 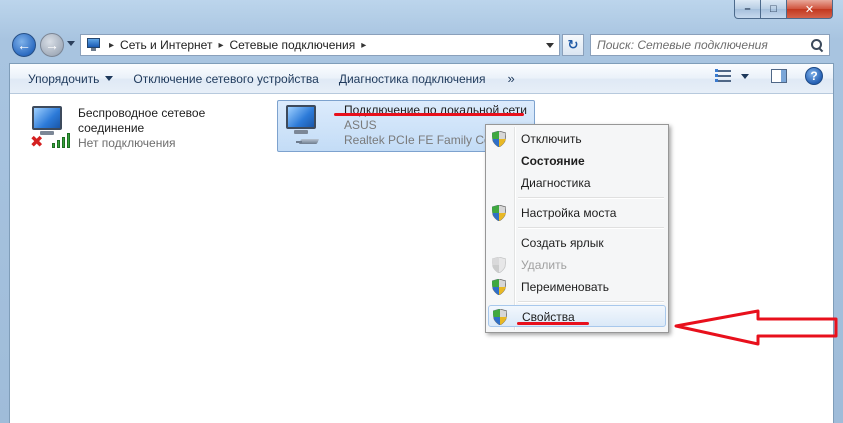 What do you see at coordinates (142, 113) in the screenshot?
I see `wireless-title-line1: Беспроводное сетевое` at bounding box center [142, 113].